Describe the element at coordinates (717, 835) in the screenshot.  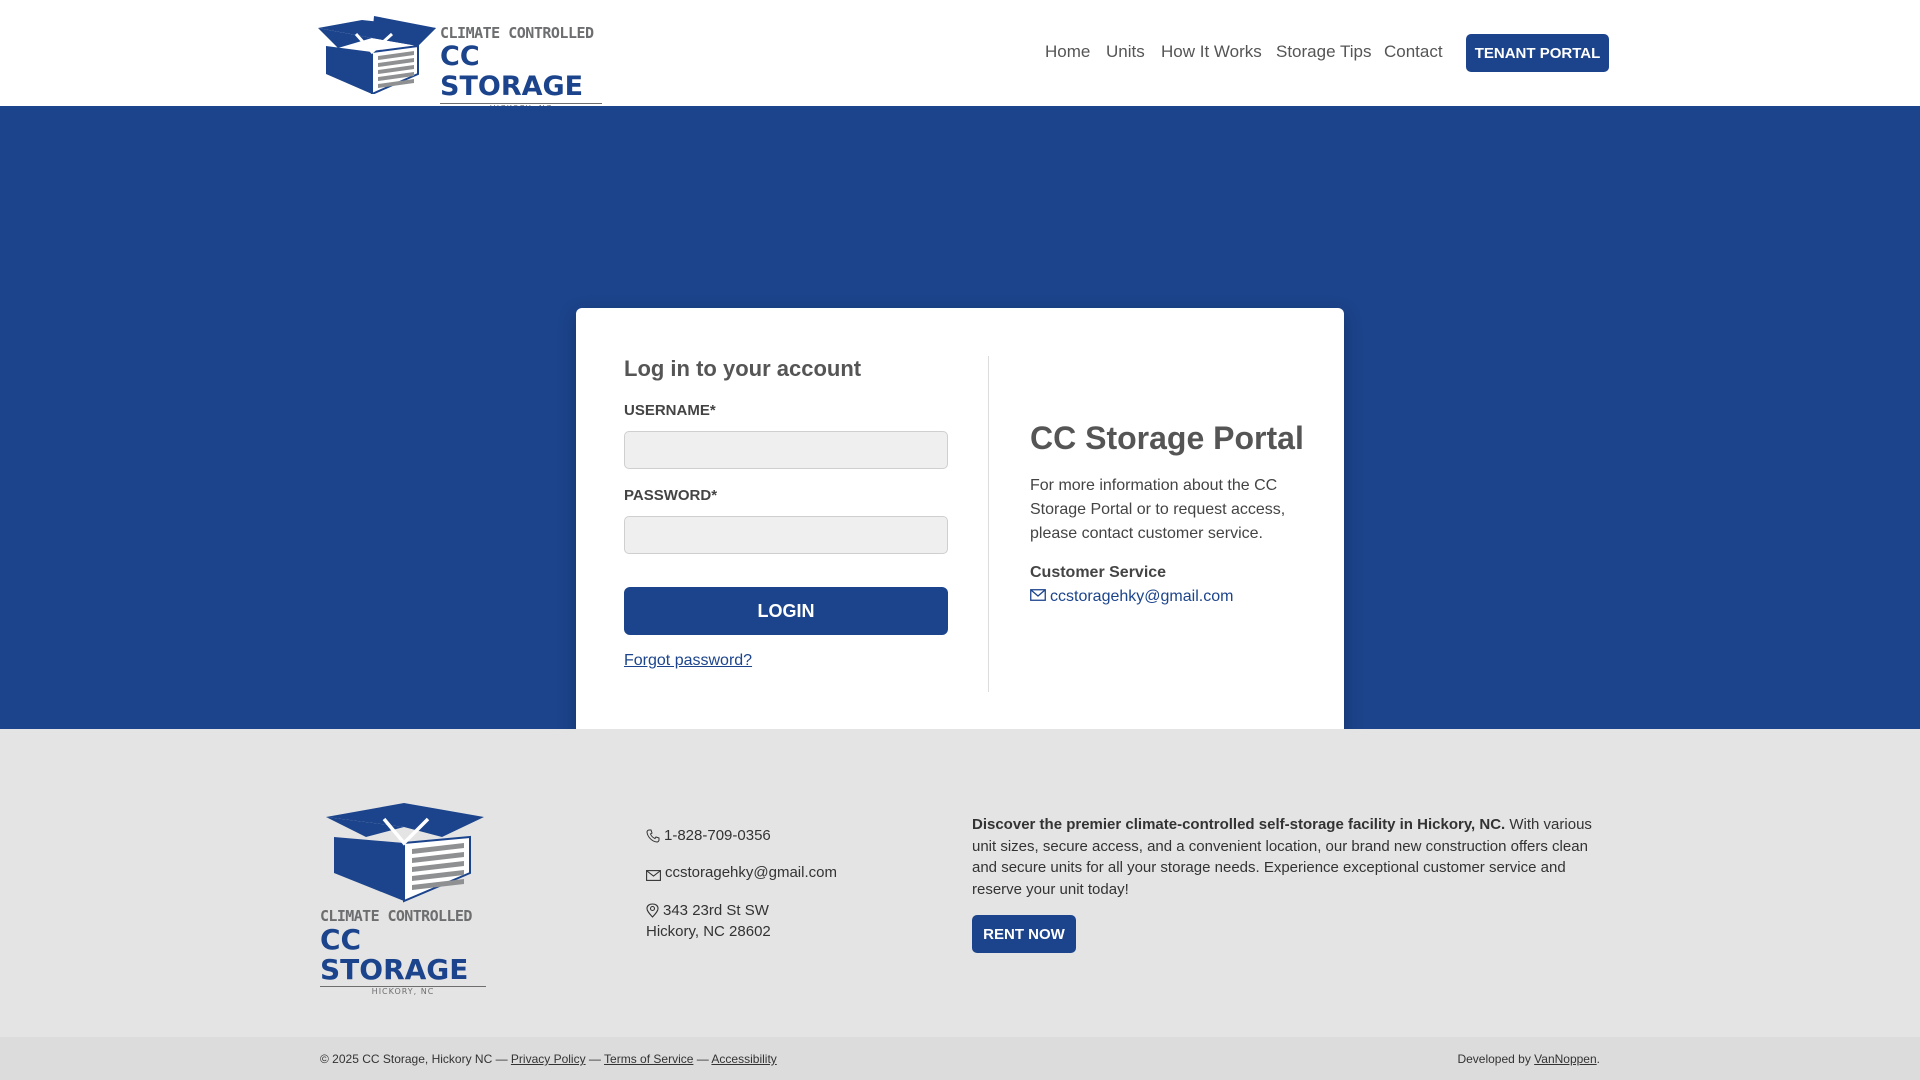
I see `footer-phone-text: 1-828-709-0356` at that location.